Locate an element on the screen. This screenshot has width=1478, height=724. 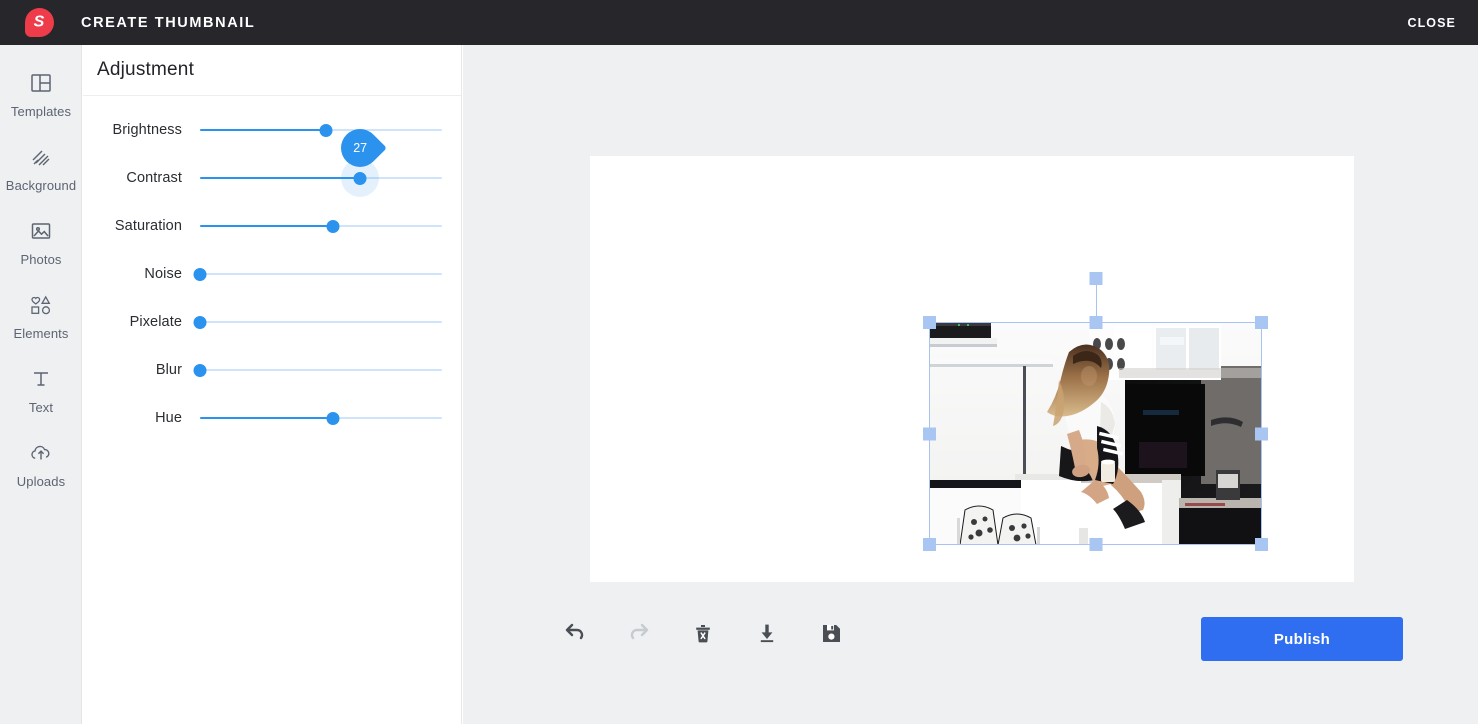
uploads-icon is located at coordinates (41, 453).